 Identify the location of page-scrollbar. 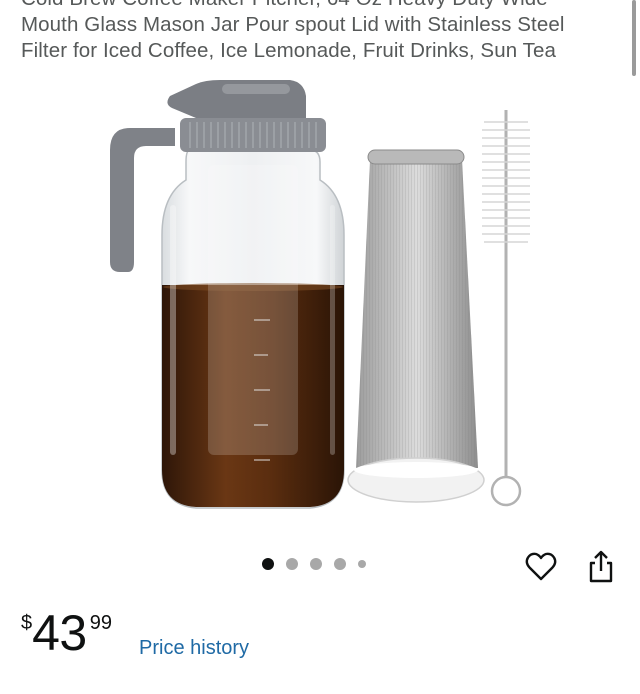
(634, 38).